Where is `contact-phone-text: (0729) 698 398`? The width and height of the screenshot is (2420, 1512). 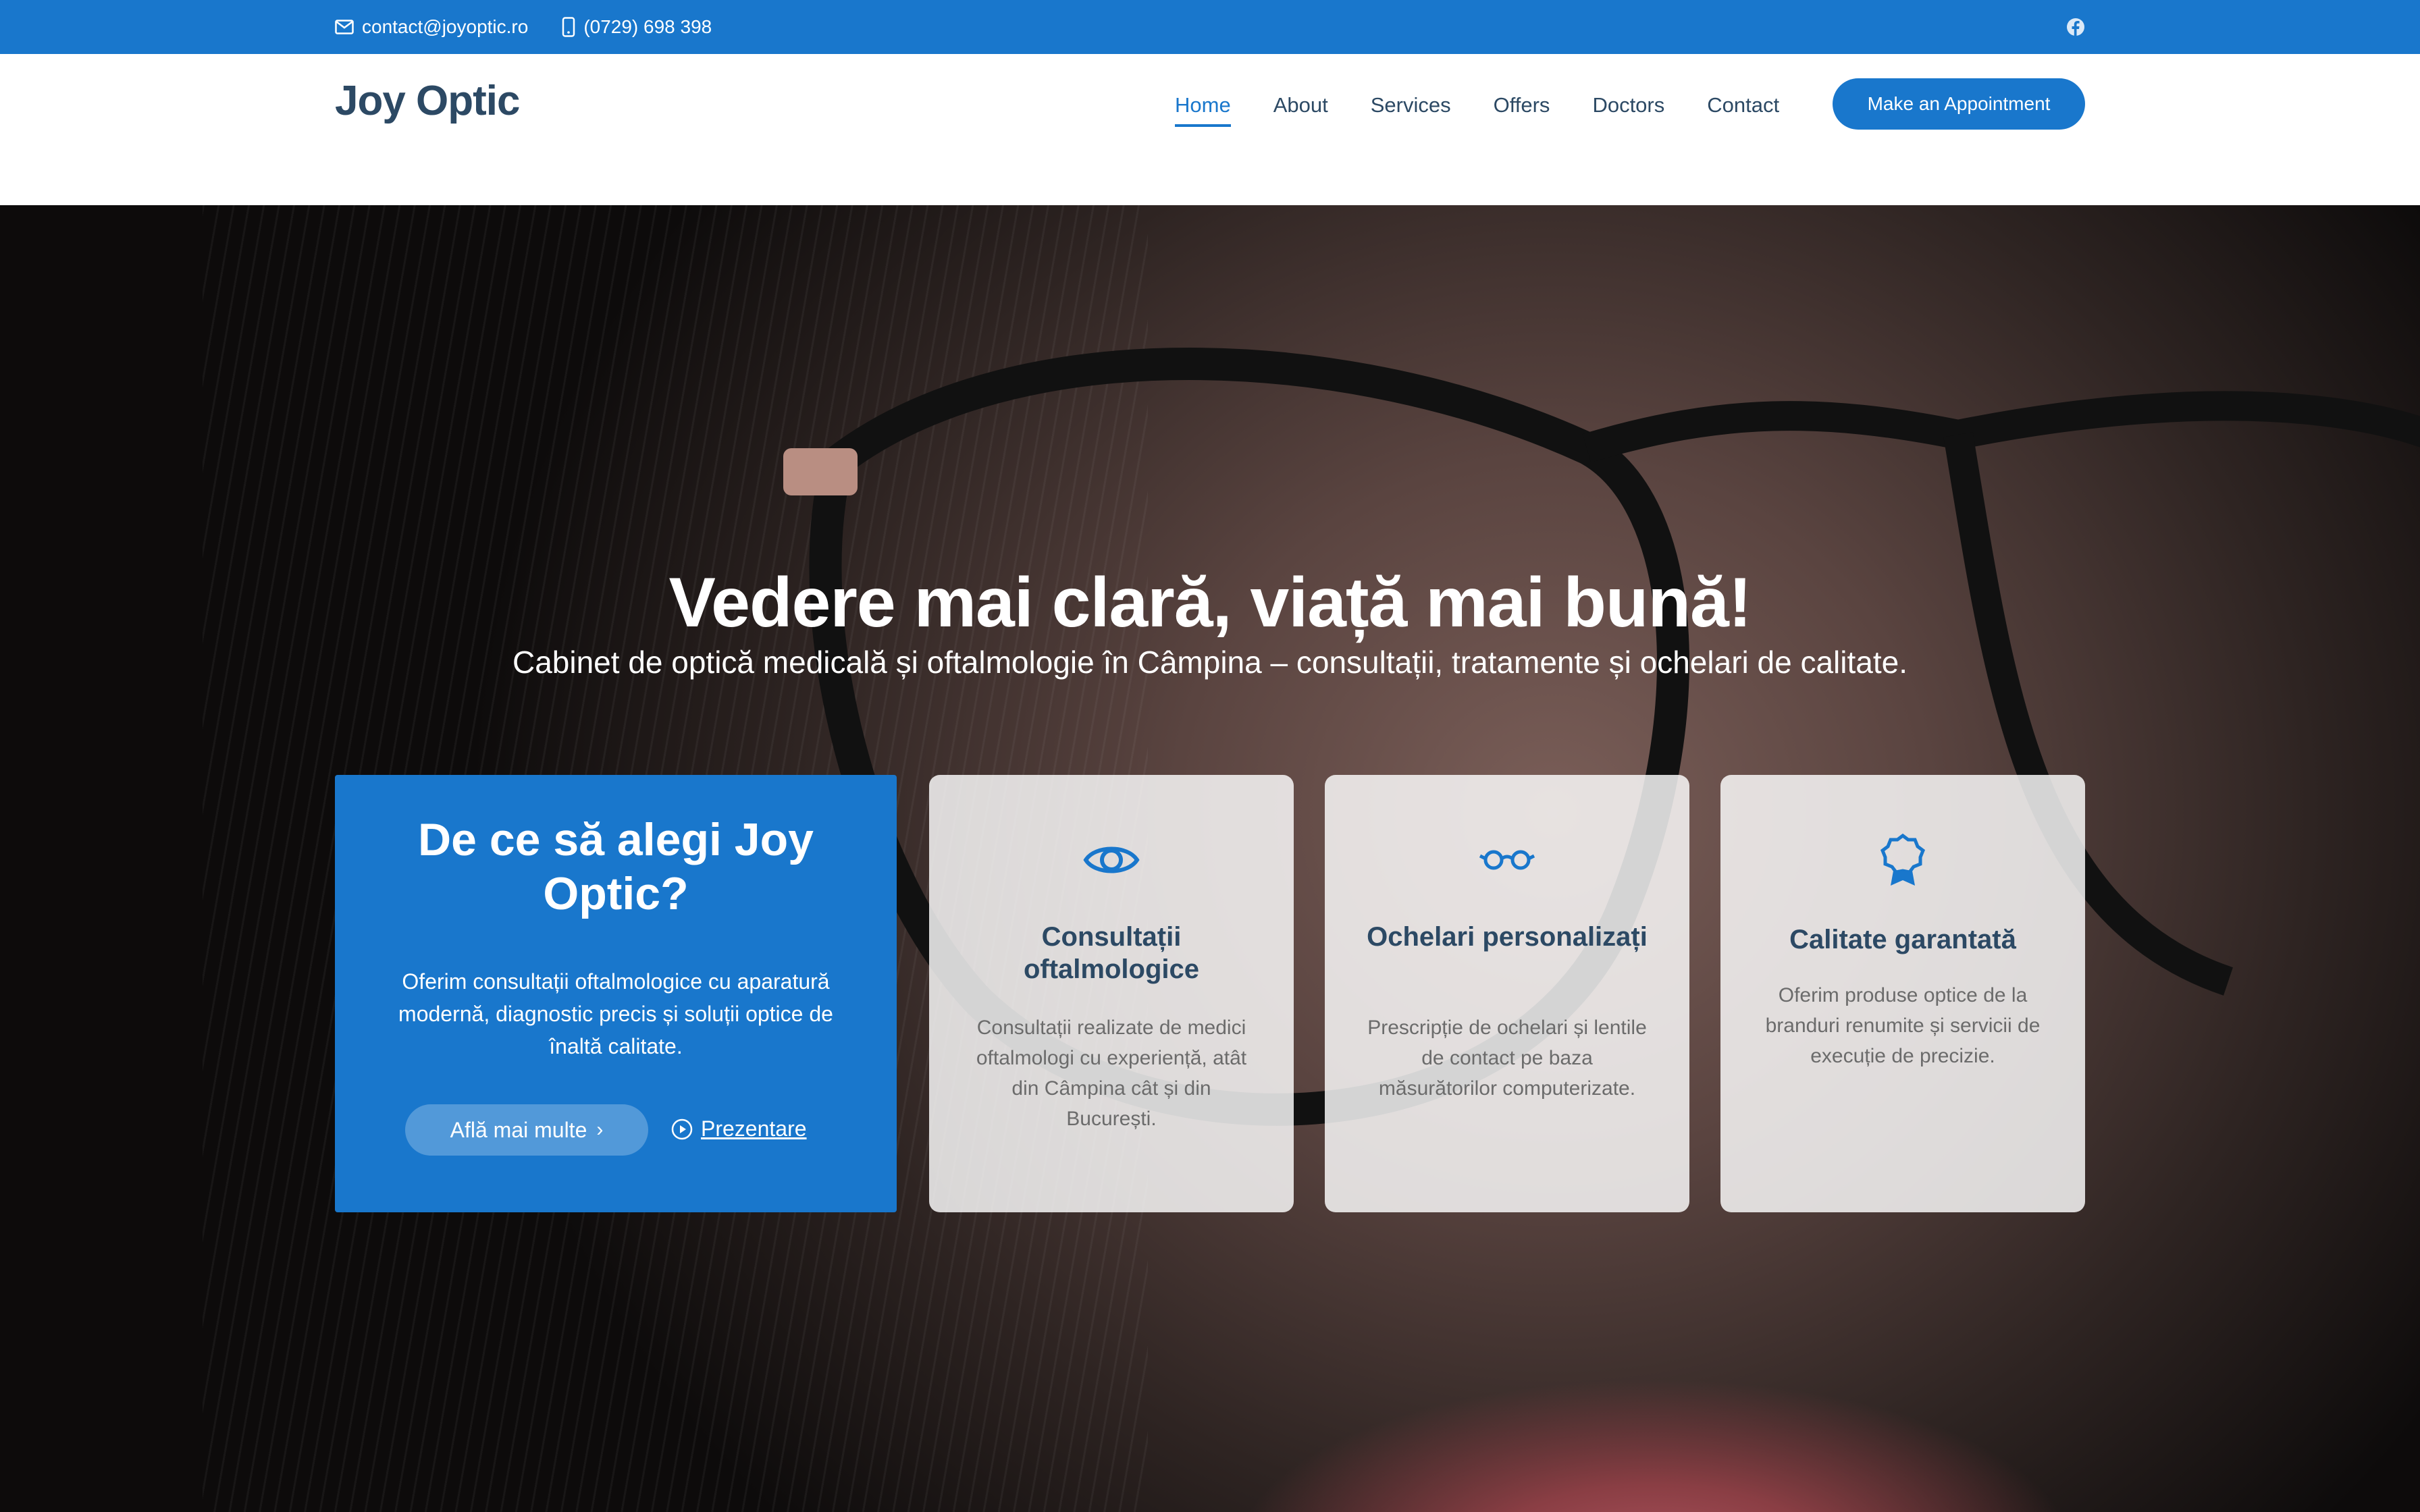
contact-phone-text: (0729) 698 398 is located at coordinates (647, 27).